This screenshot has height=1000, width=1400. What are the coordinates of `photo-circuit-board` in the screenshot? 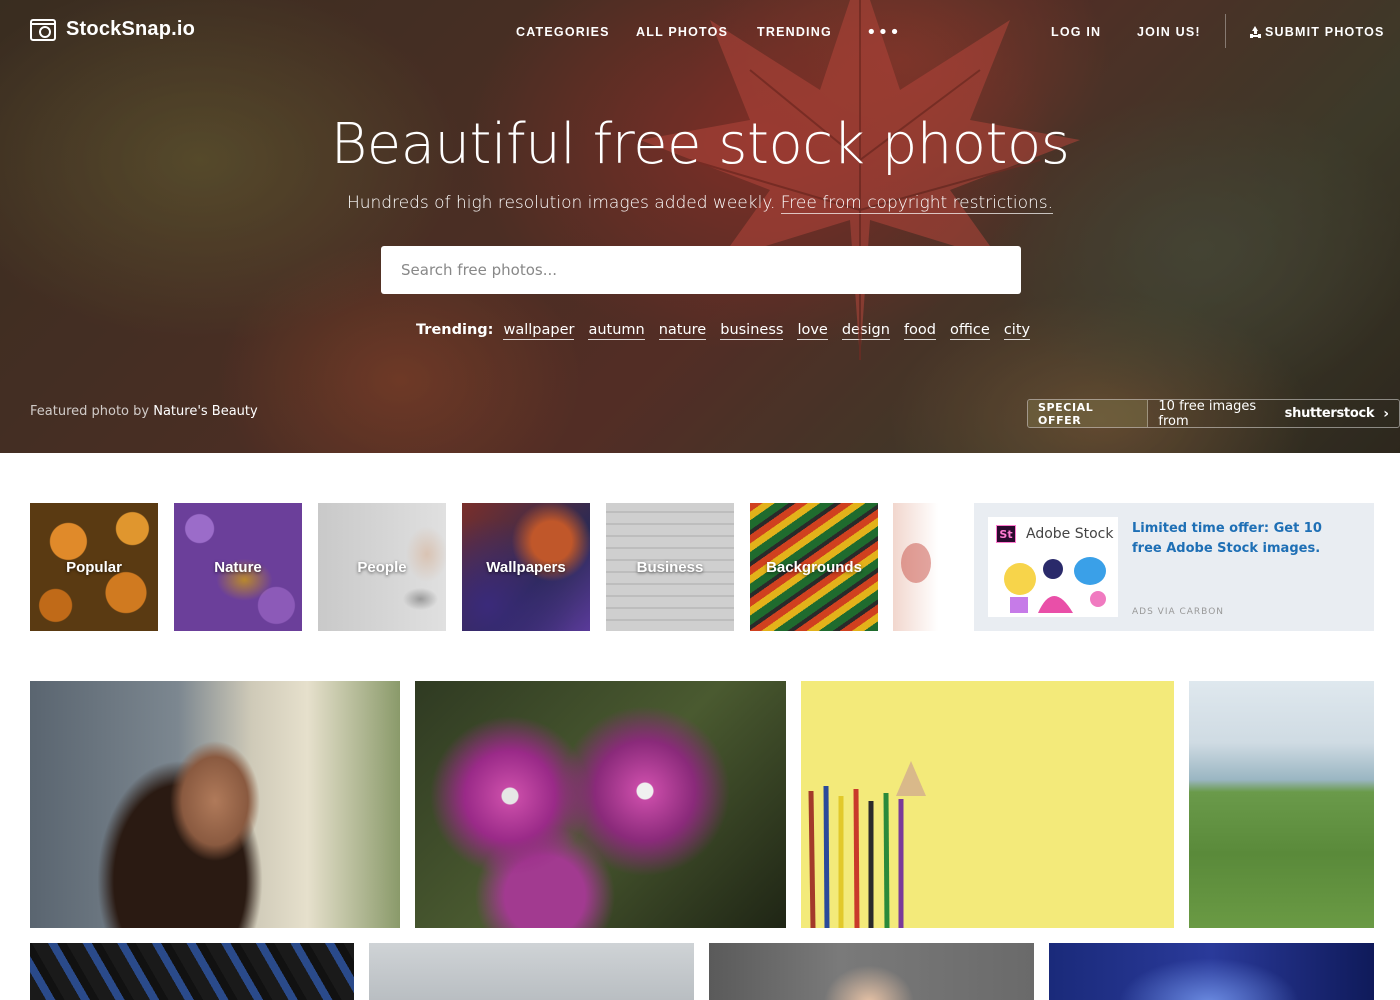 It's located at (192, 971).